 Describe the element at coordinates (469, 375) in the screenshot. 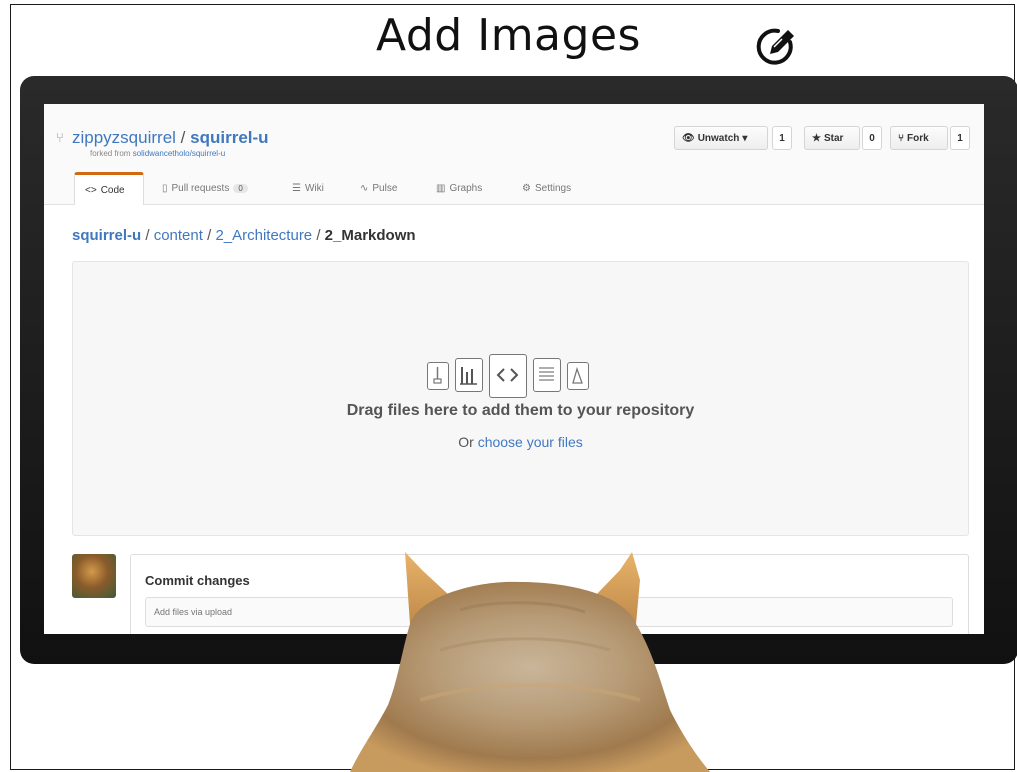

I see `chart-file-icon` at that location.